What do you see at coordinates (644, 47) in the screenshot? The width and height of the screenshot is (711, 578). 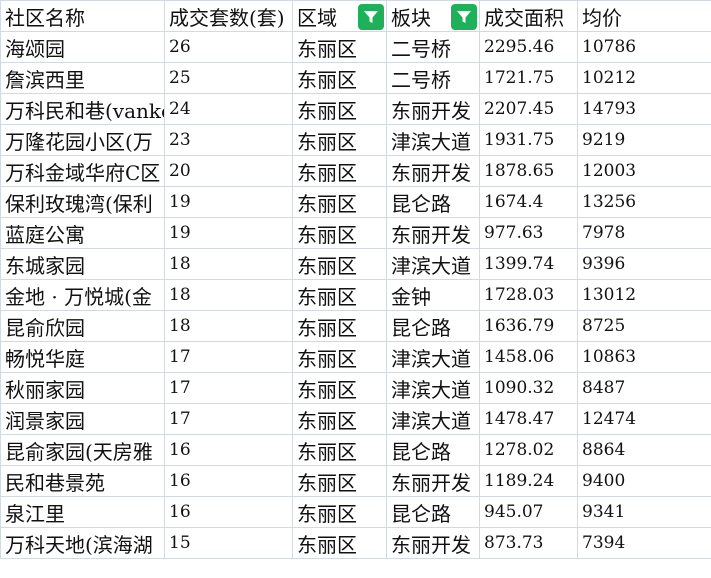 I see `cell-avg-price: 10786` at bounding box center [644, 47].